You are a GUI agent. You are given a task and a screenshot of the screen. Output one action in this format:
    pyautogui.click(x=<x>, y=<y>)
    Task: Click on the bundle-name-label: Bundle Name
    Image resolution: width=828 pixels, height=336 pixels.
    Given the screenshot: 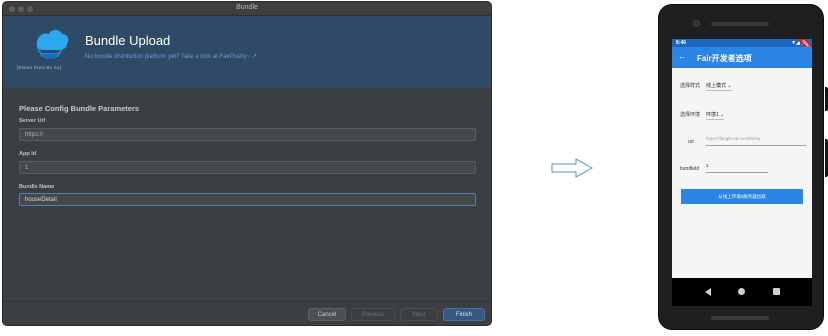 What is the action you would take?
    pyautogui.click(x=37, y=187)
    